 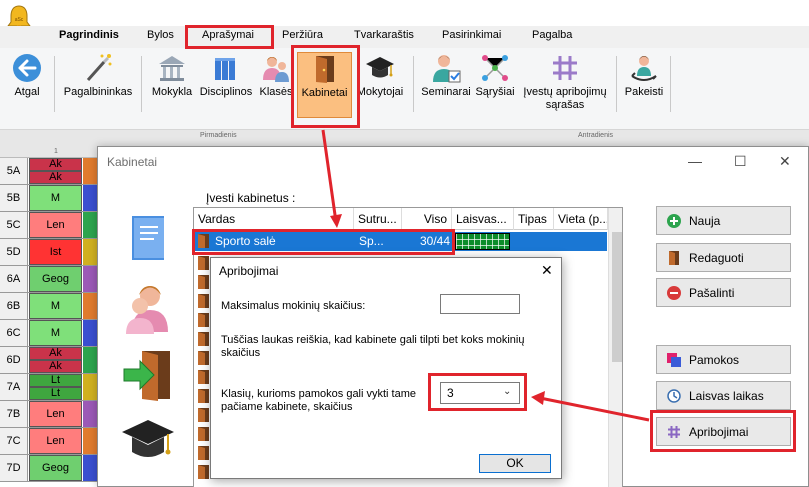 What do you see at coordinates (495, 92) in the screenshot?
I see `sarysiai-label: Sąryšiai` at bounding box center [495, 92].